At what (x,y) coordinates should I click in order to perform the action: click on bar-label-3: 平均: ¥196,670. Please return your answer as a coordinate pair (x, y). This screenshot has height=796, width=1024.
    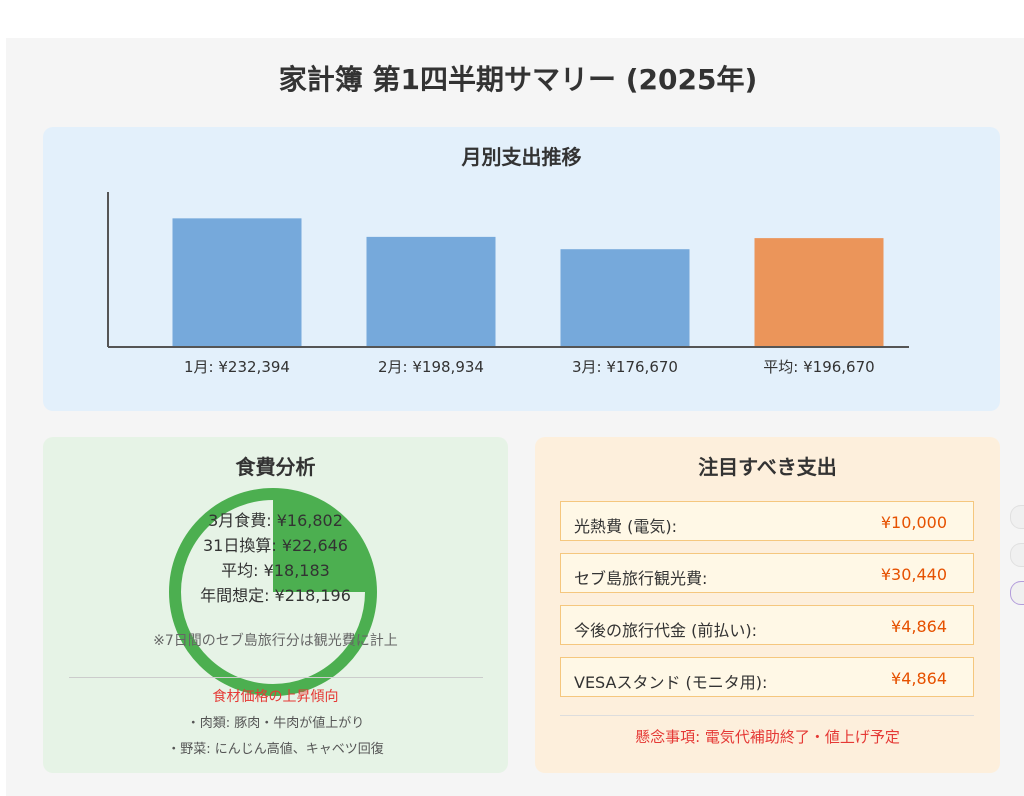
    Looking at the image, I should click on (818, 367).